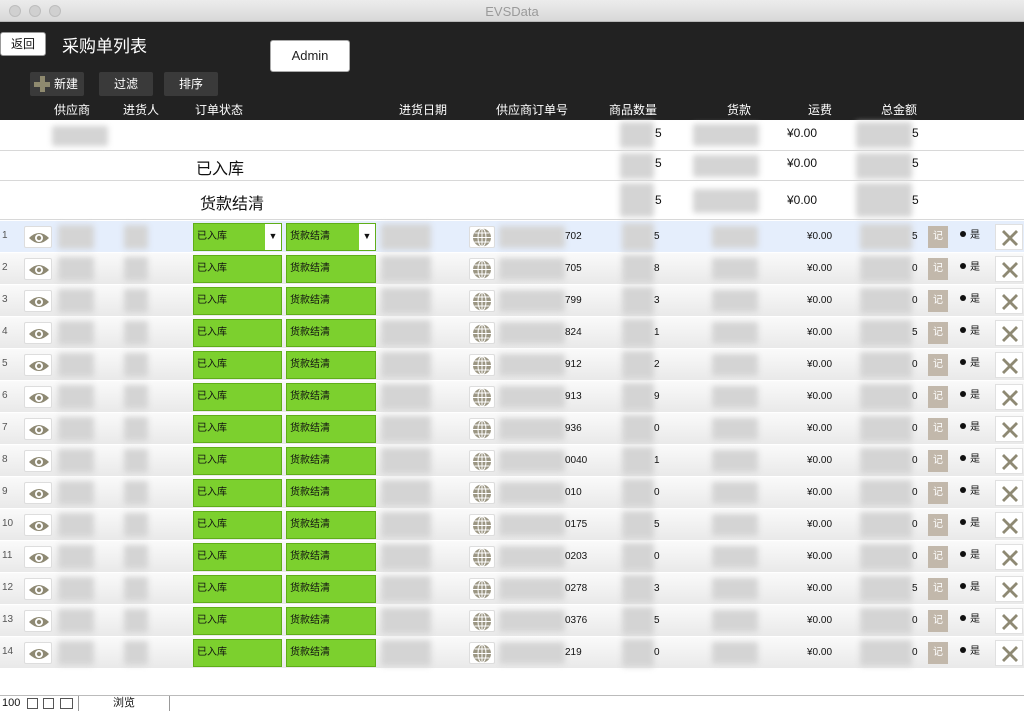  I want to click on table-row: 10 已入库 货款结清 0175 5 ¥0.00 0 记 是, so click(512, 525).